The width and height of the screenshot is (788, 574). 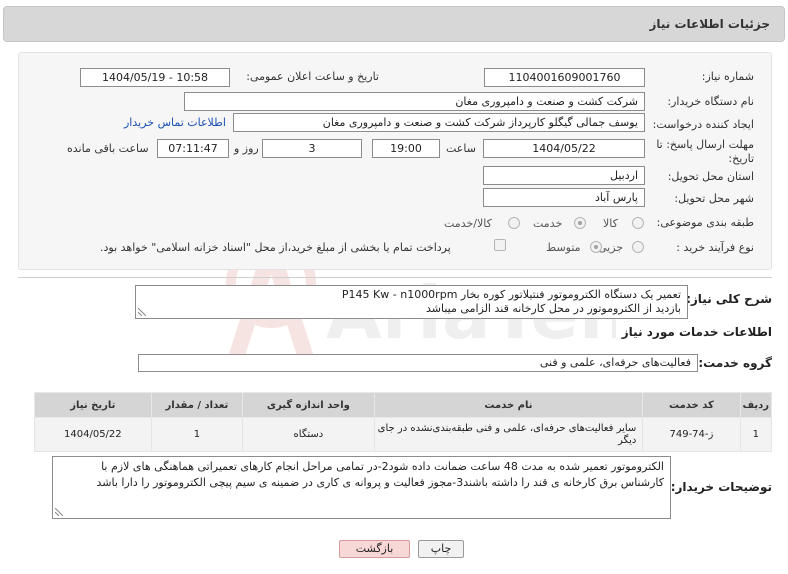 What do you see at coordinates (729, 299) in the screenshot?
I see `description-label: شرح کلی نیاز:` at bounding box center [729, 299].